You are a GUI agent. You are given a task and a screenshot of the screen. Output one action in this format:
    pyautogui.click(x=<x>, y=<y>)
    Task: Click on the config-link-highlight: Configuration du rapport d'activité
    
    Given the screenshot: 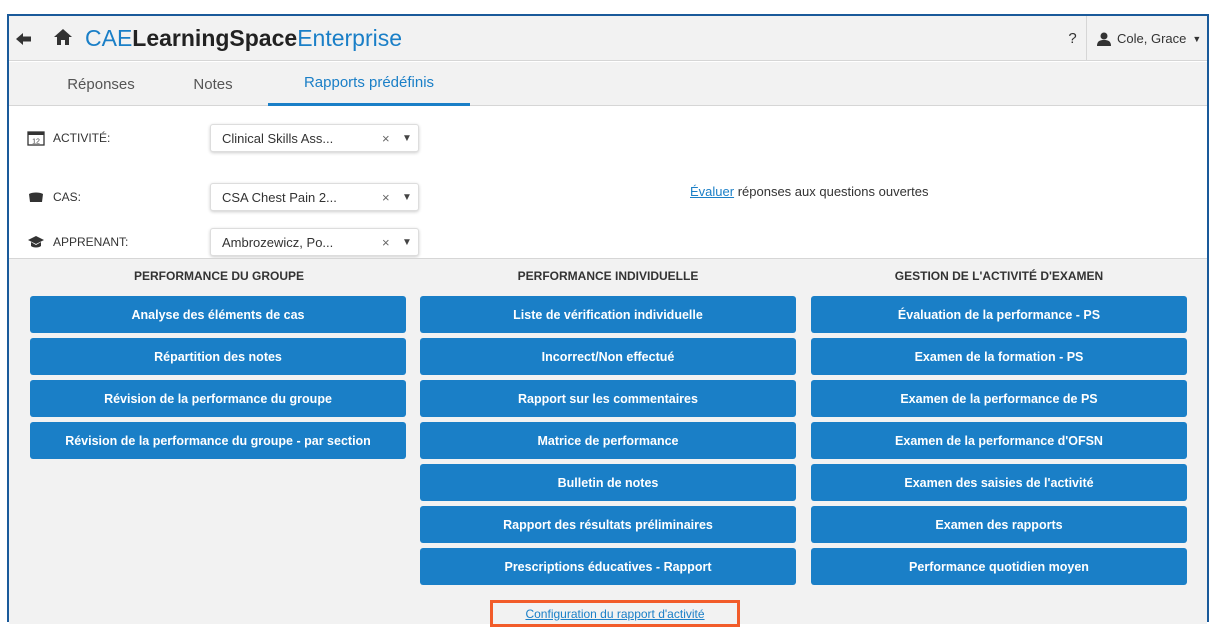 What is the action you would take?
    pyautogui.click(x=615, y=613)
    